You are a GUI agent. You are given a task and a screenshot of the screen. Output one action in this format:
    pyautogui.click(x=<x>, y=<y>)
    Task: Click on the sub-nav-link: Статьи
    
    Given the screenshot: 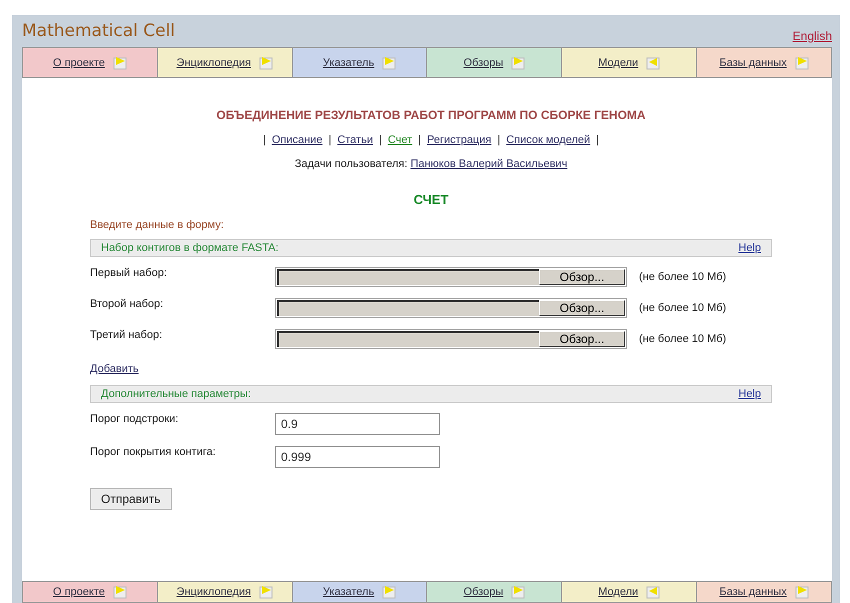 What is the action you would take?
    pyautogui.click(x=355, y=140)
    